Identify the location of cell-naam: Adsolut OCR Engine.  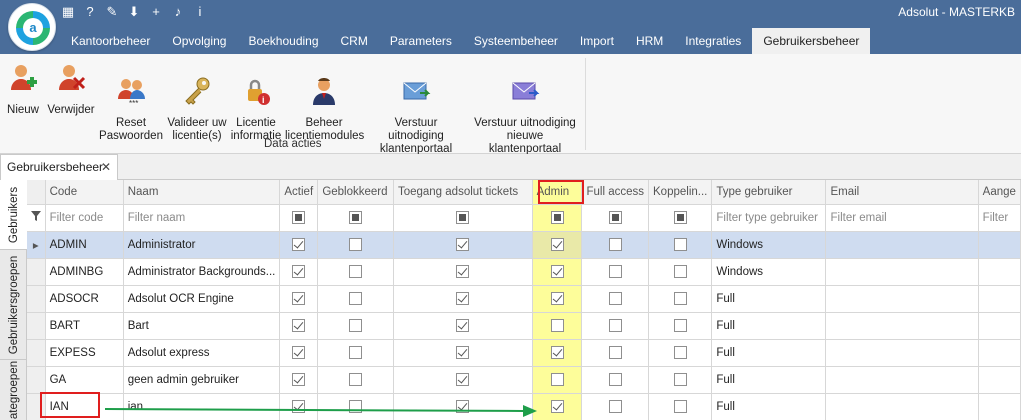
(202, 299).